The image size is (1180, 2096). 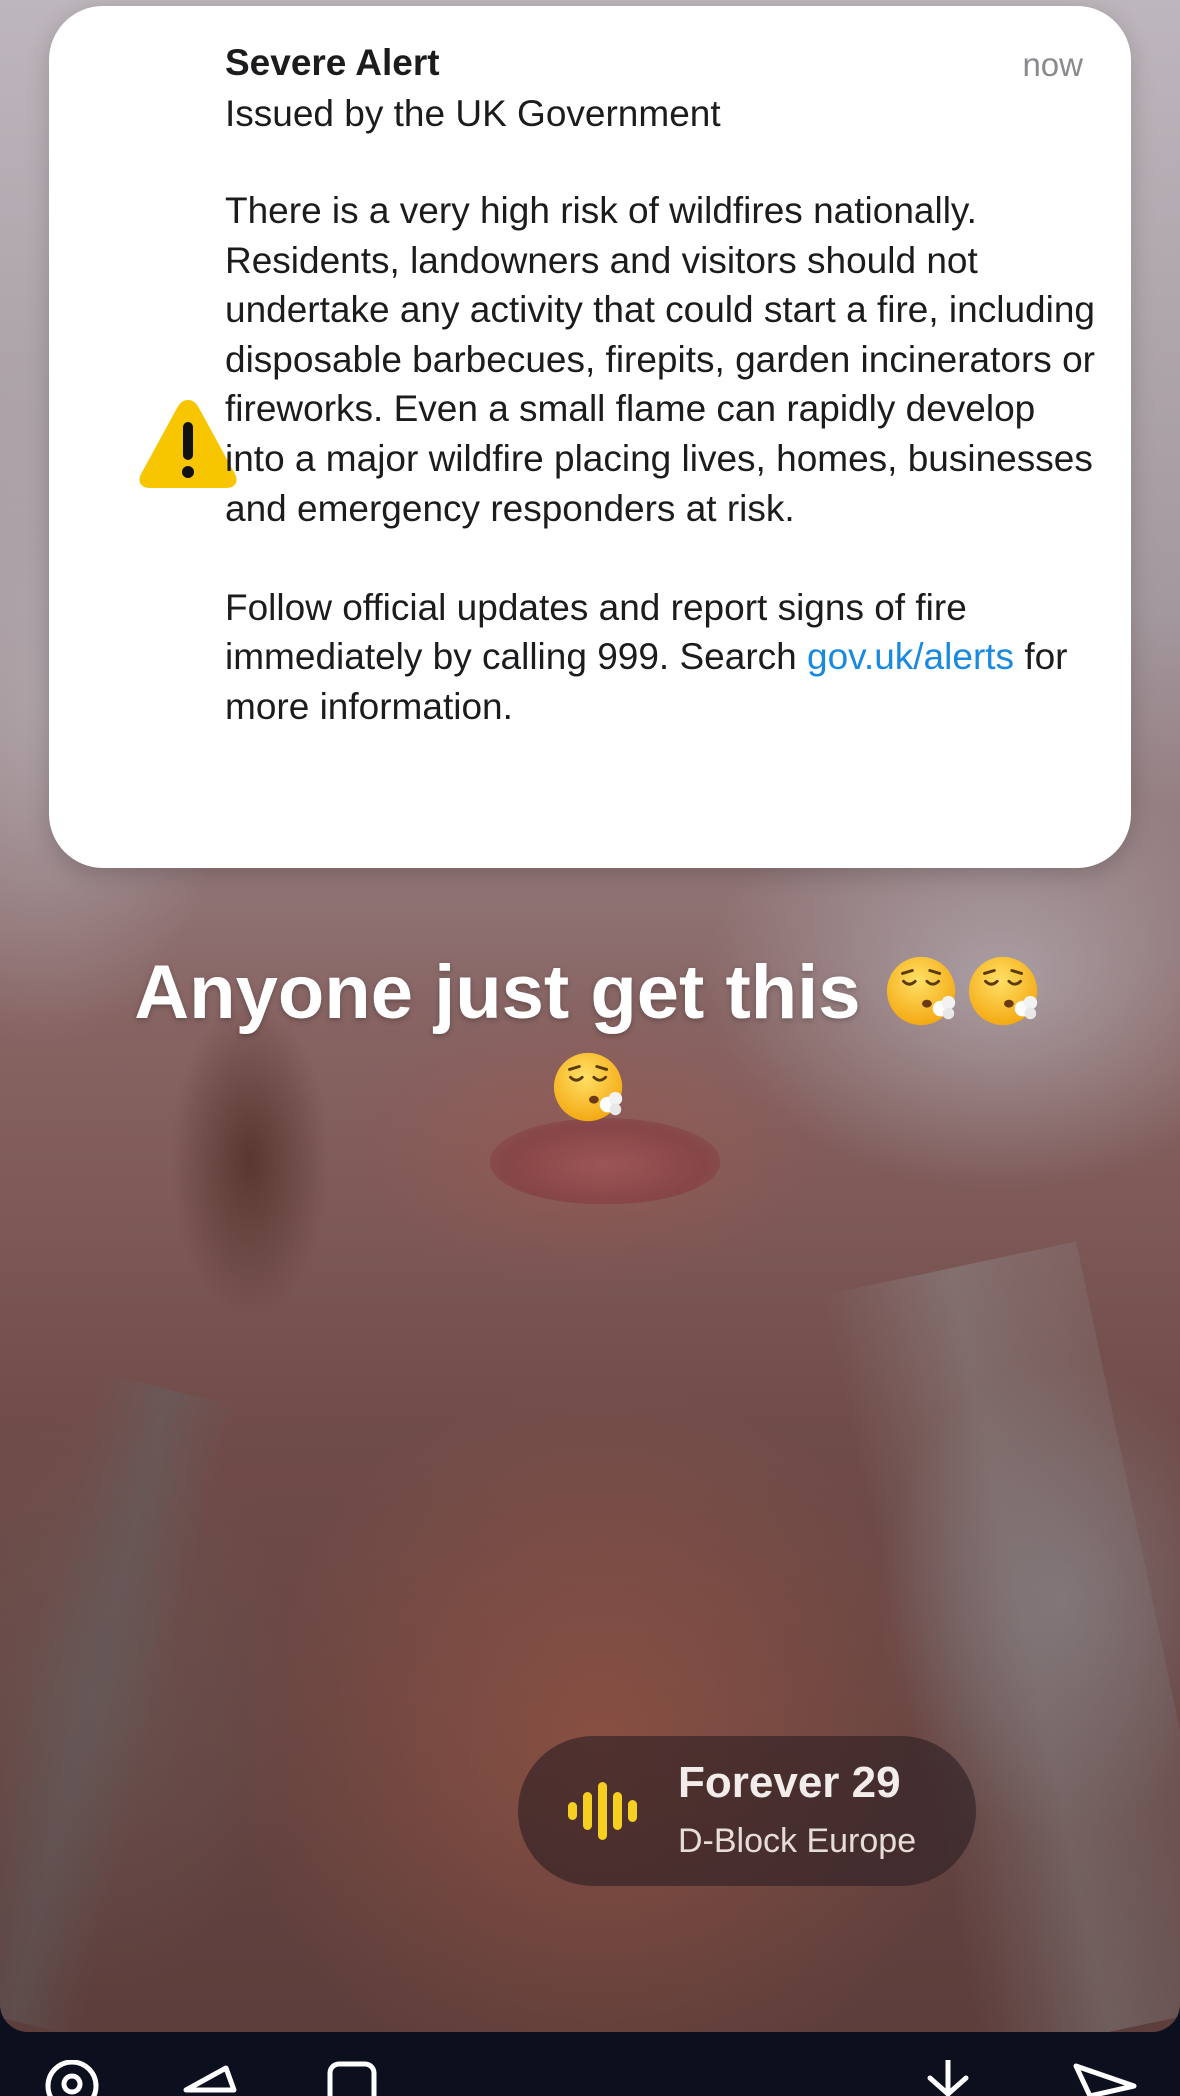 What do you see at coordinates (354, 2078) in the screenshot?
I see `square-icon` at bounding box center [354, 2078].